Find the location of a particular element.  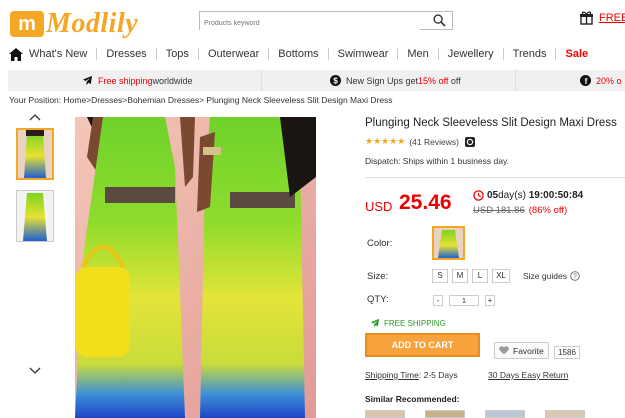

rating: ★★★★★ (41 Reviews) is located at coordinates (495, 141).